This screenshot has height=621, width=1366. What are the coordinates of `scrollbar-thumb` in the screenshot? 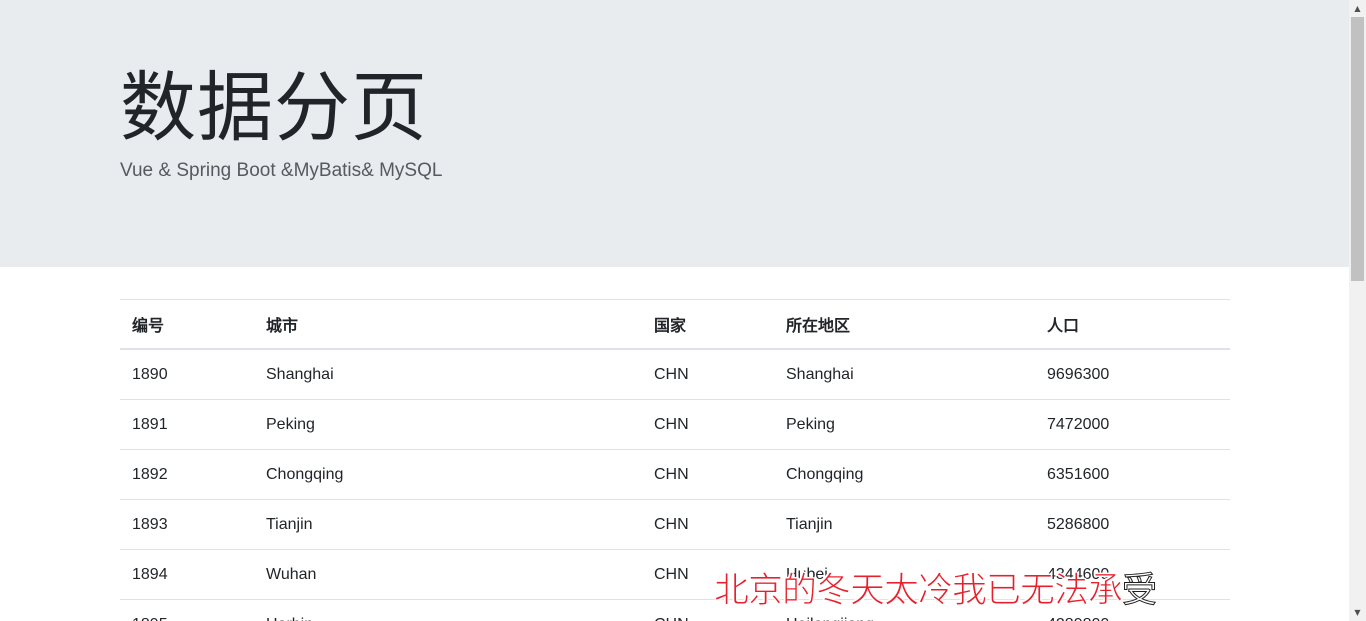 It's located at (1357, 149).